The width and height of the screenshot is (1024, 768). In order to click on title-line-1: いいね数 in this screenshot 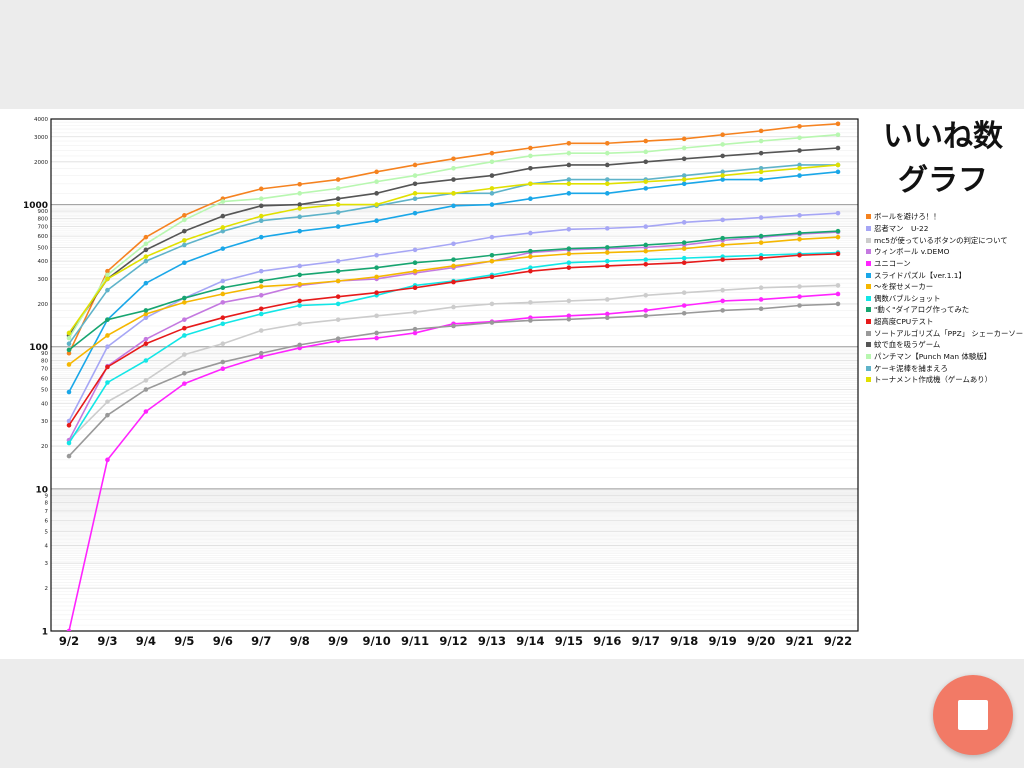, I will do `click(943, 136)`.